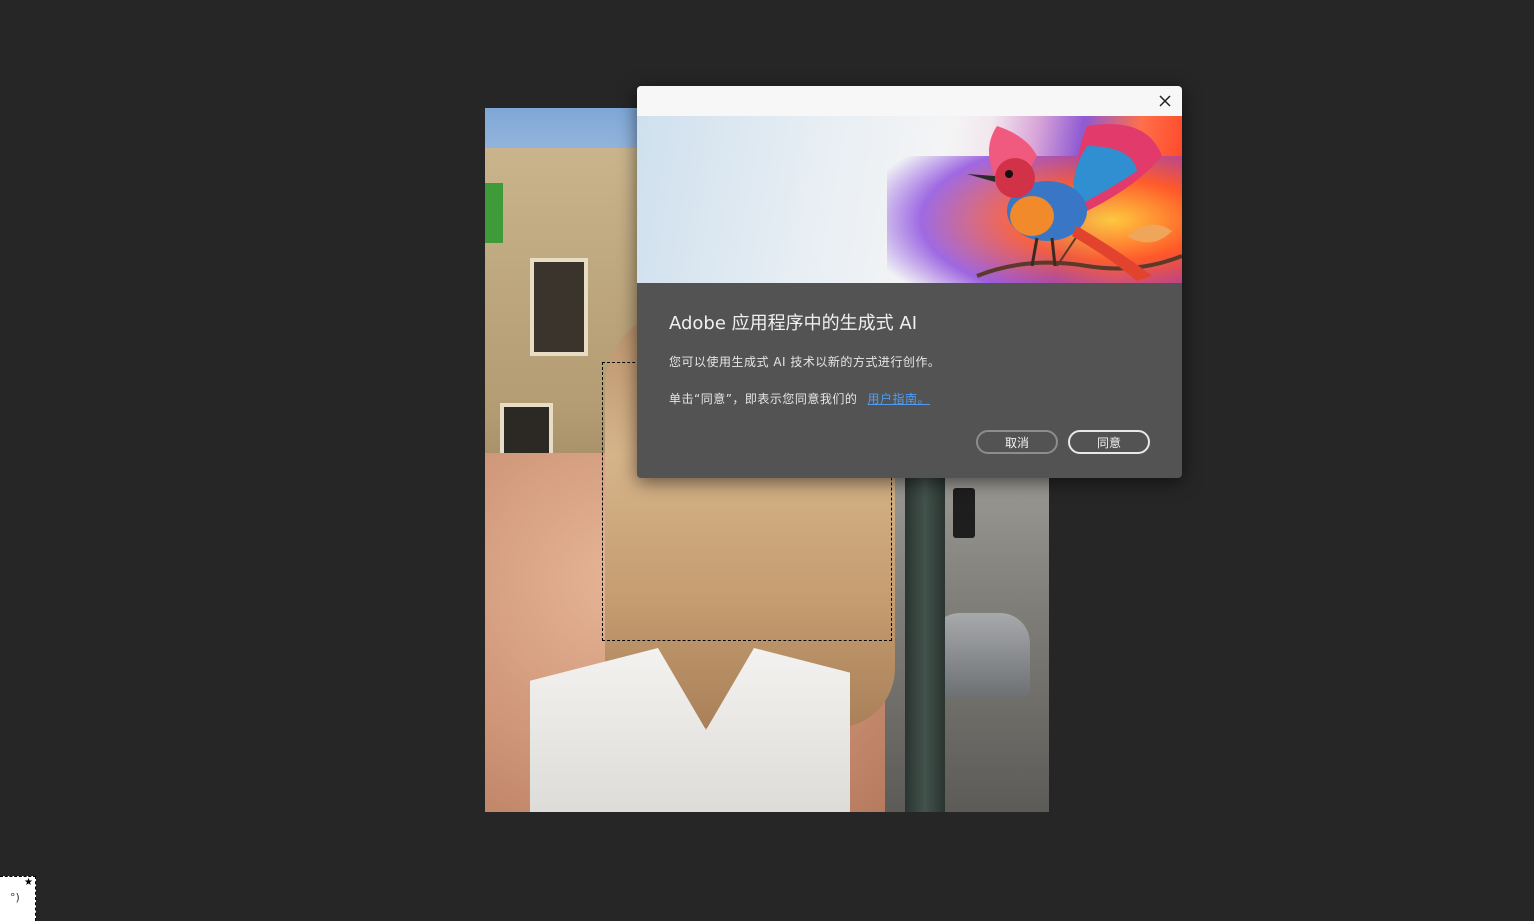 This screenshot has height=921, width=1534. Describe the element at coordinates (980, 655) in the screenshot. I see `photo-car` at that location.